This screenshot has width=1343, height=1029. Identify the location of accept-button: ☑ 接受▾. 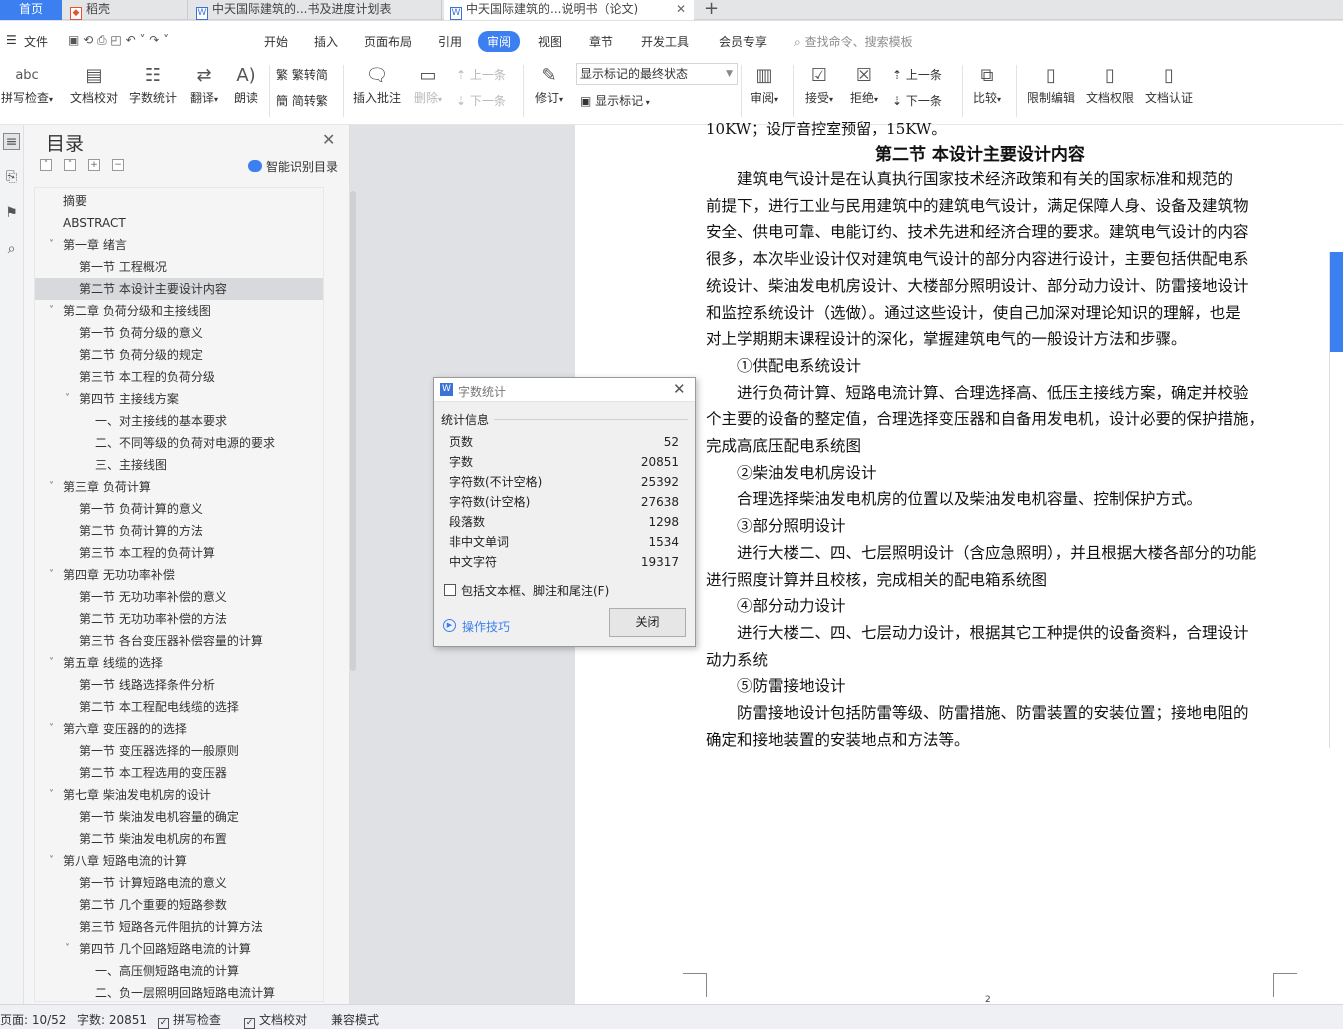
(819, 84).